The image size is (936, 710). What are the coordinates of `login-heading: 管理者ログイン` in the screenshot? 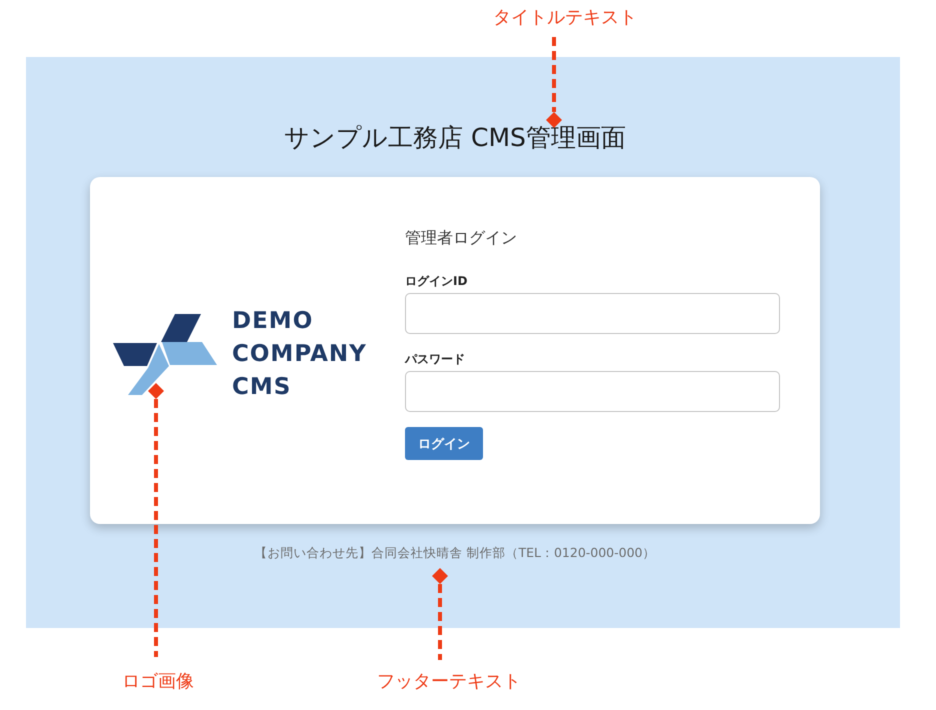 It's located at (461, 238).